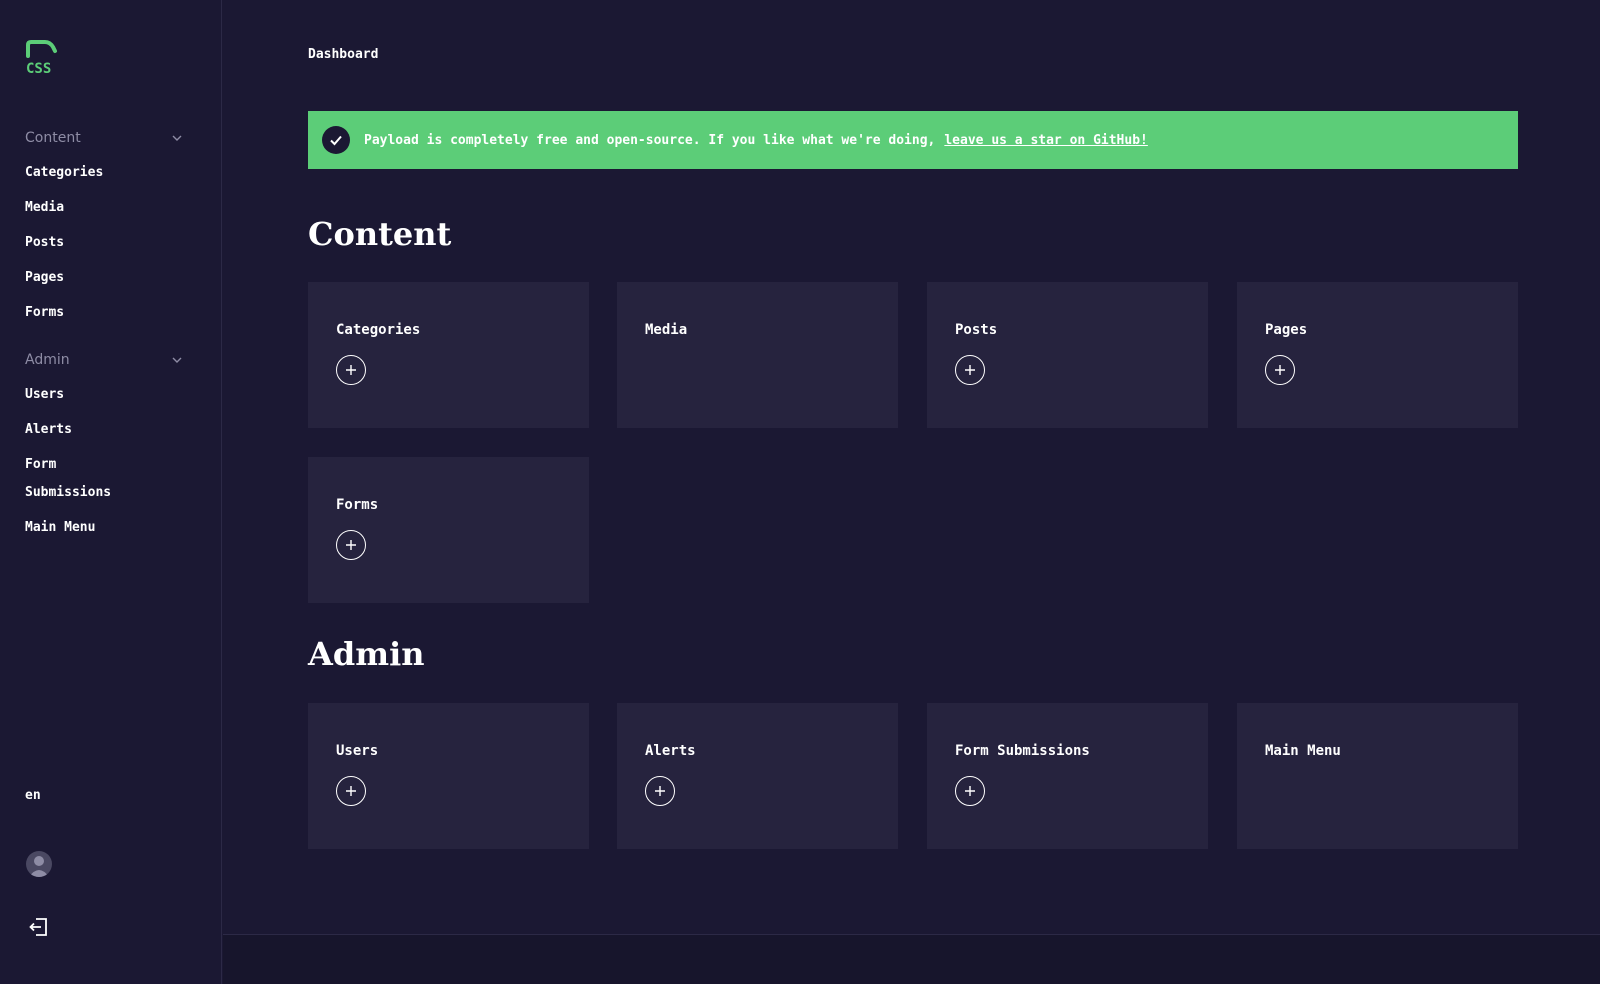 The image size is (1600, 984). Describe the element at coordinates (104, 138) in the screenshot. I see `nav-group-content: Content` at that location.